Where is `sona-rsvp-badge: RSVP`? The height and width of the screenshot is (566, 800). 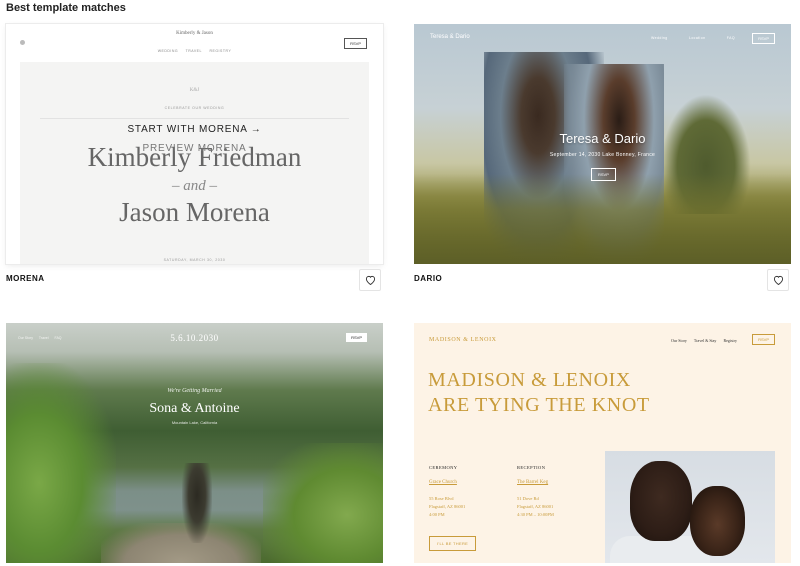
sona-rsvp-badge: RSVP is located at coordinates (356, 337).